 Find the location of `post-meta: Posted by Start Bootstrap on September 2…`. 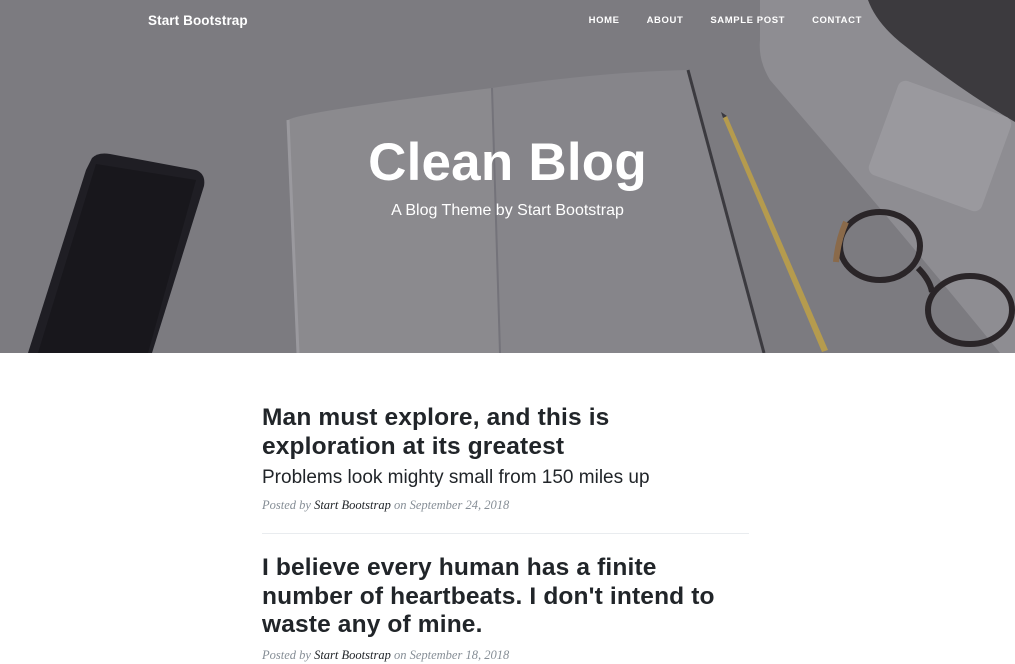

post-meta: Posted by Start Bootstrap on September 2… is located at coordinates (505, 505).